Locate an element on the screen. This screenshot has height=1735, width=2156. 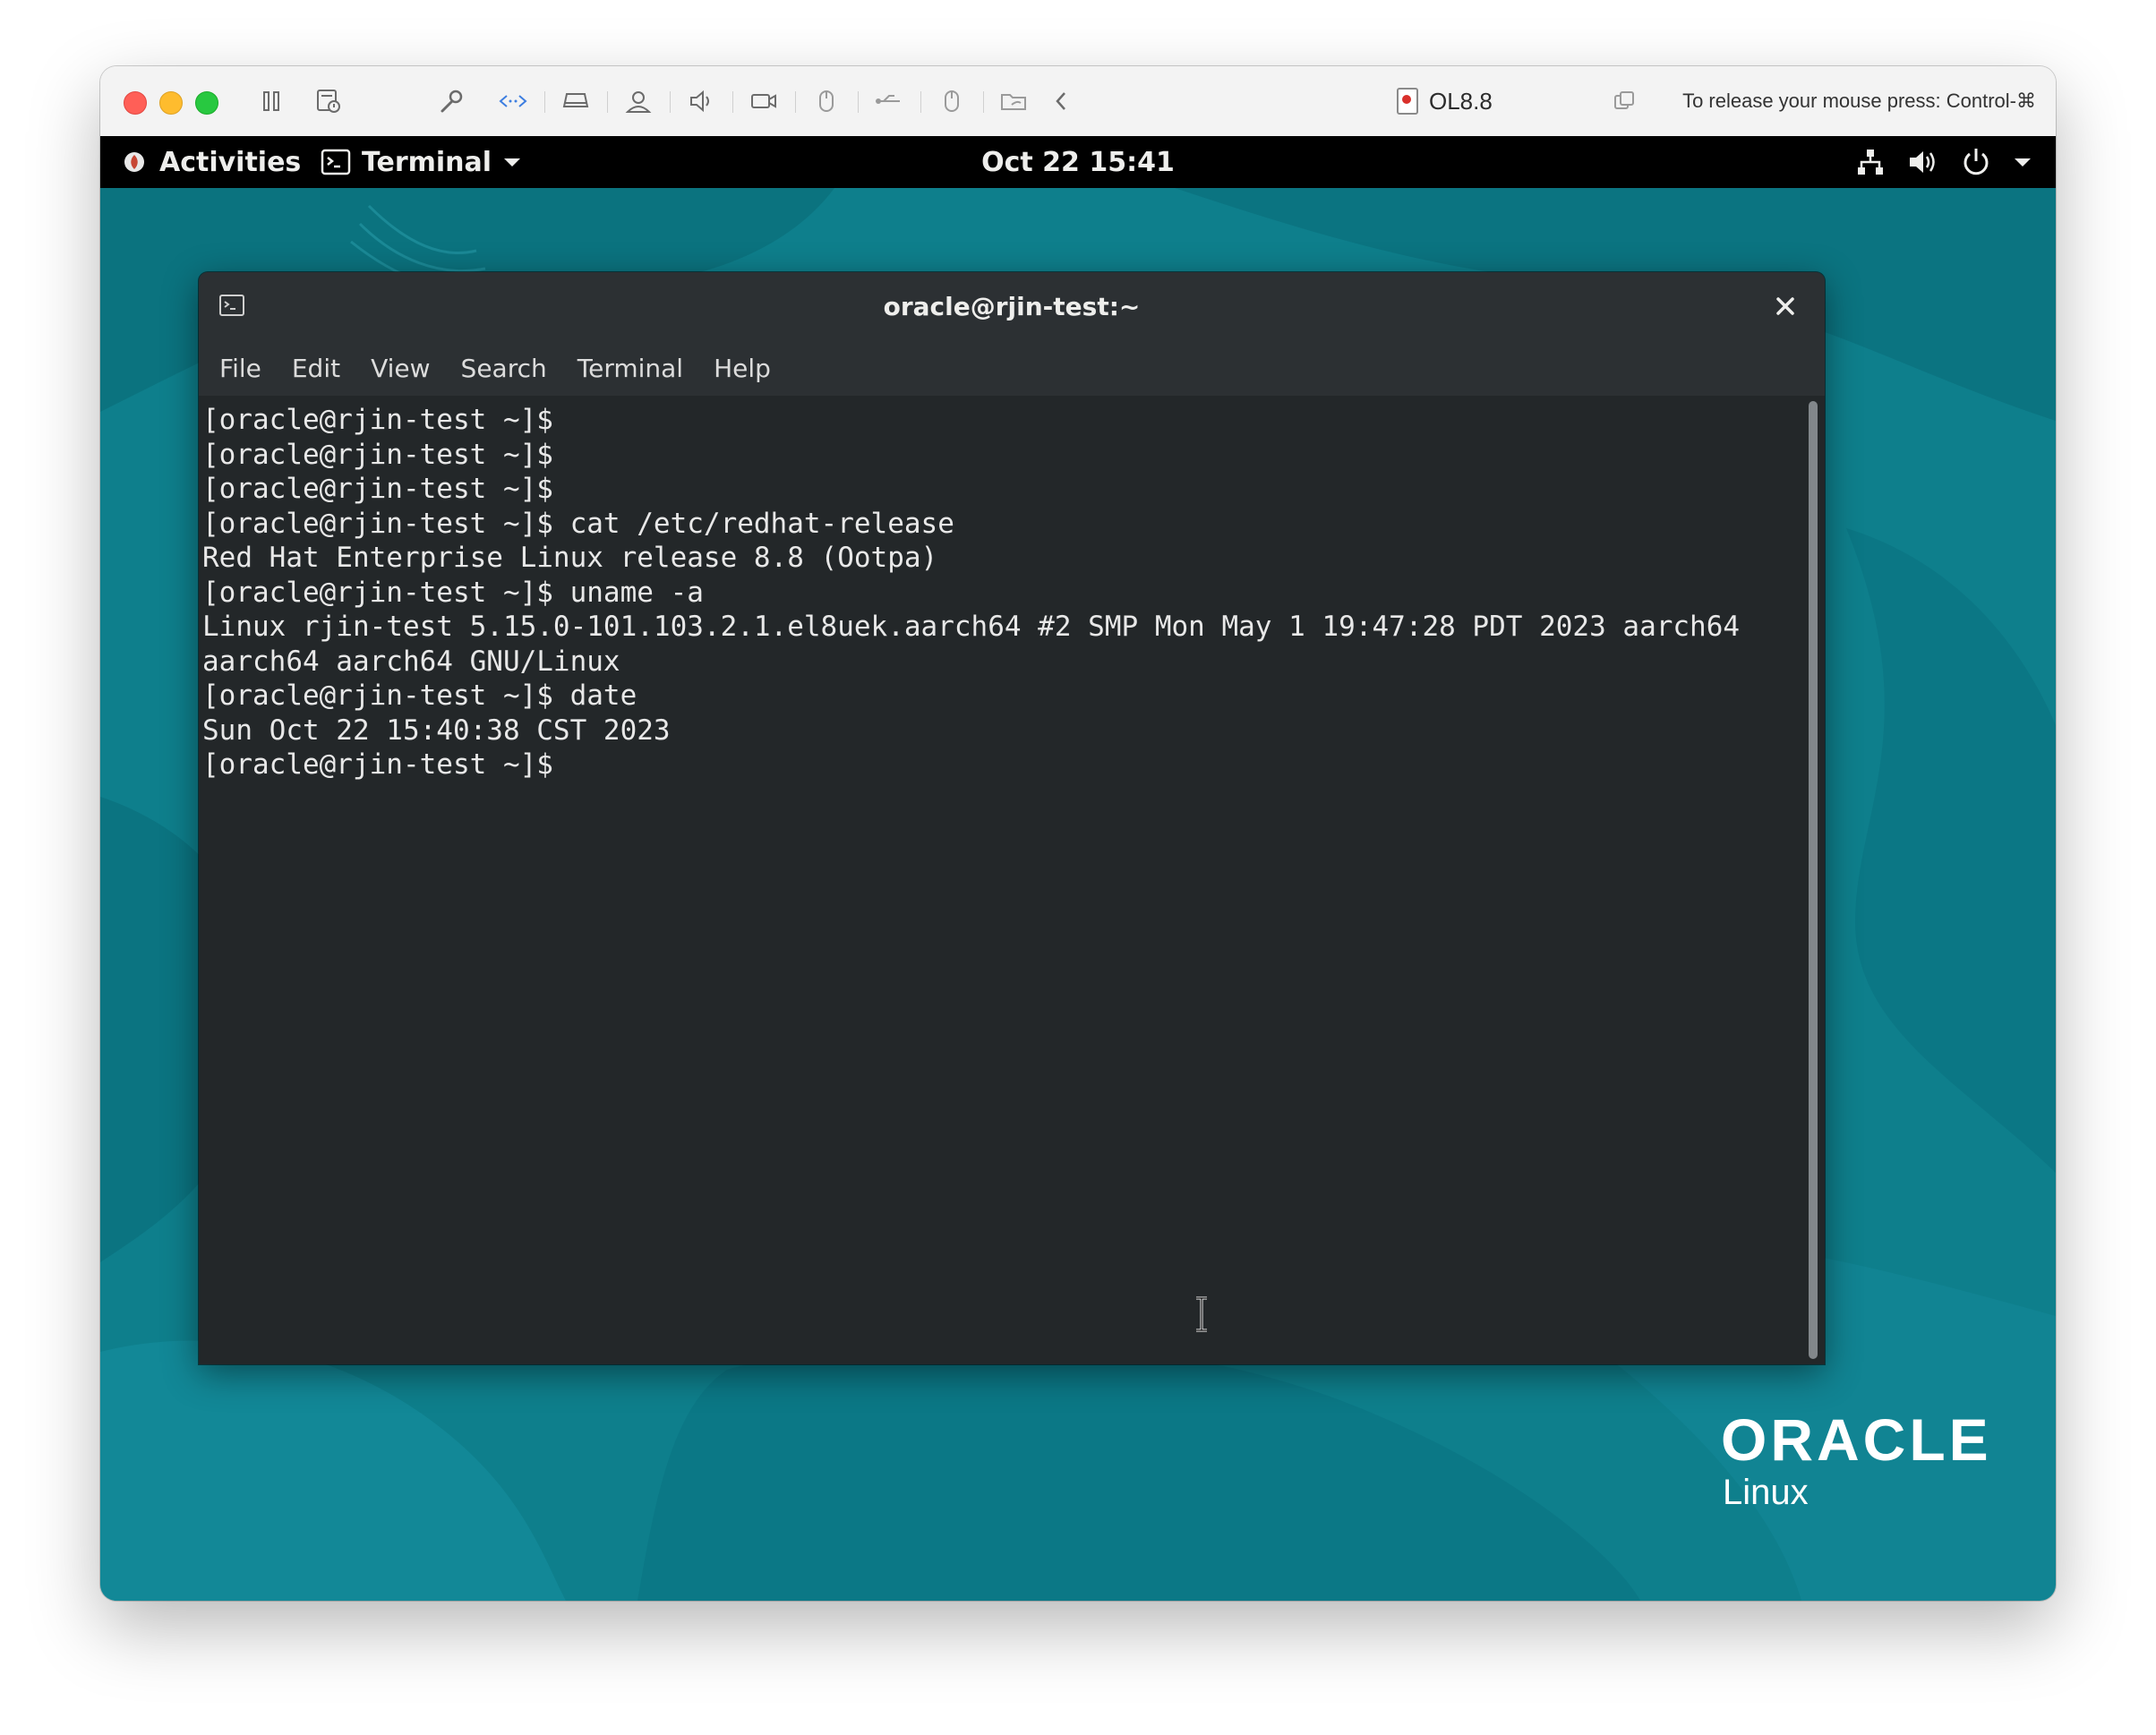
terminal-line: [oracle@rjin-test ~]$ uname -a is located at coordinates (453, 592).